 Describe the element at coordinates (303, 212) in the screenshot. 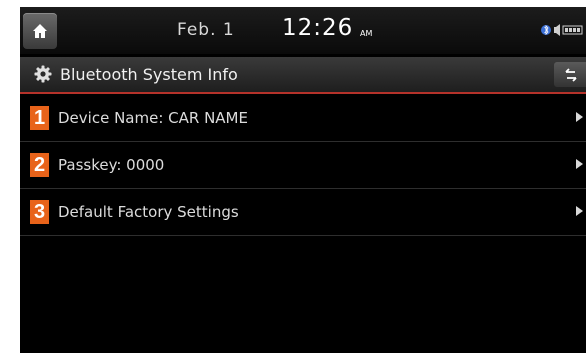

I see `menu-item-default-factory-settings: 3 Default Factory Settings` at that location.